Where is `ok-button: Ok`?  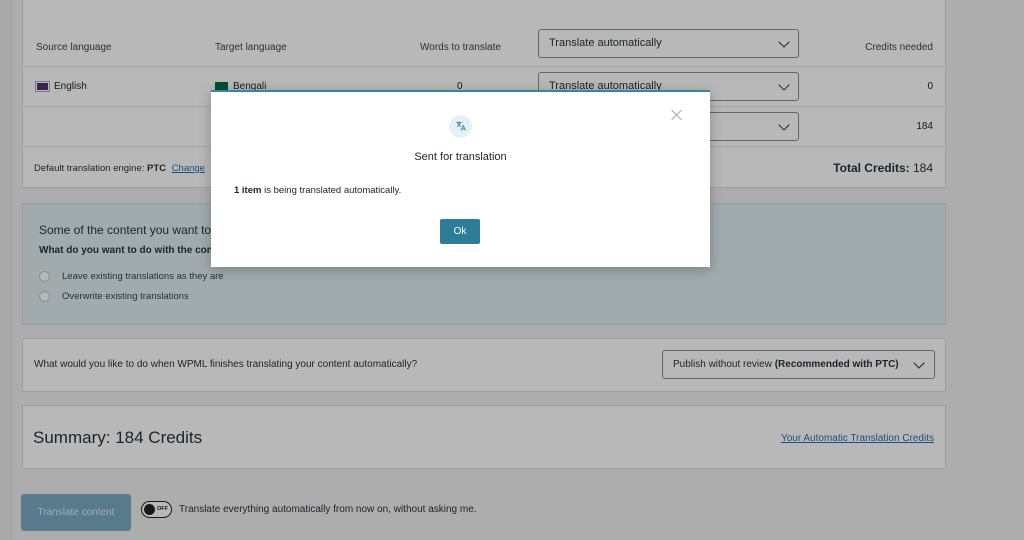 ok-button: Ok is located at coordinates (460, 231).